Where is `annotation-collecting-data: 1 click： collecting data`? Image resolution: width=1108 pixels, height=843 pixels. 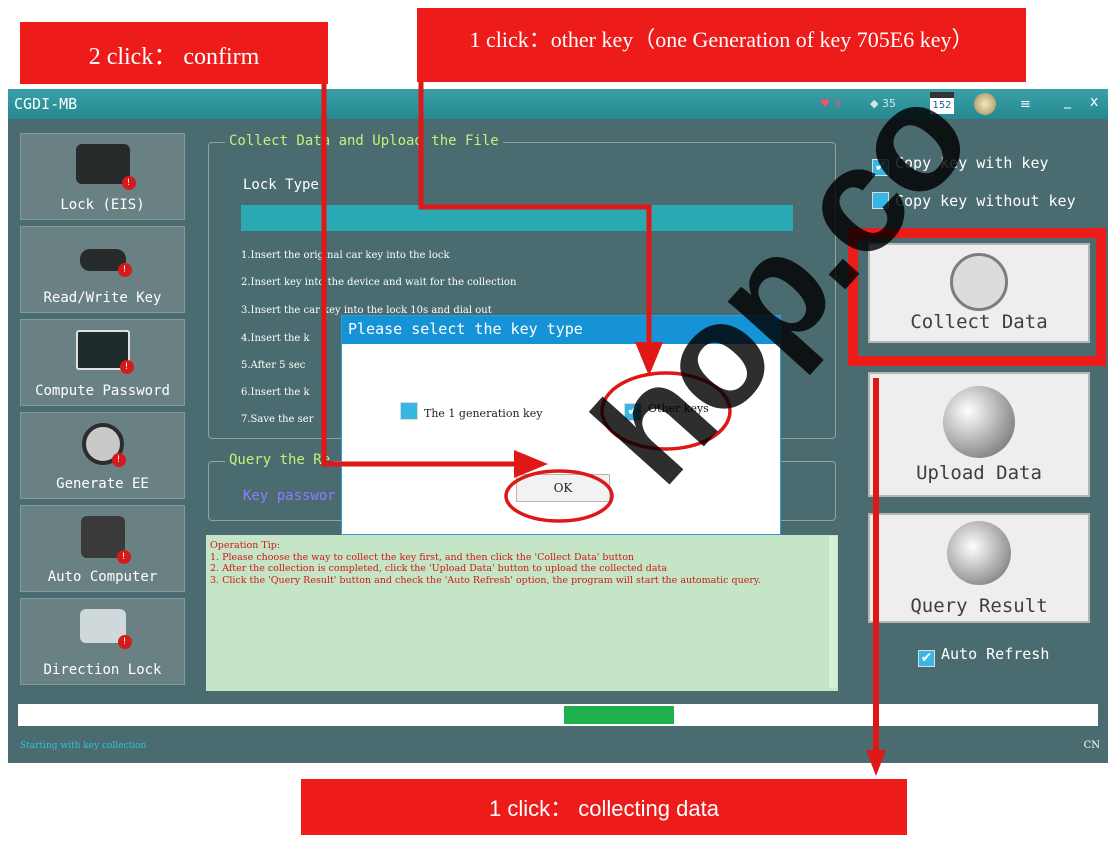 annotation-collecting-data: 1 click： collecting data is located at coordinates (604, 807).